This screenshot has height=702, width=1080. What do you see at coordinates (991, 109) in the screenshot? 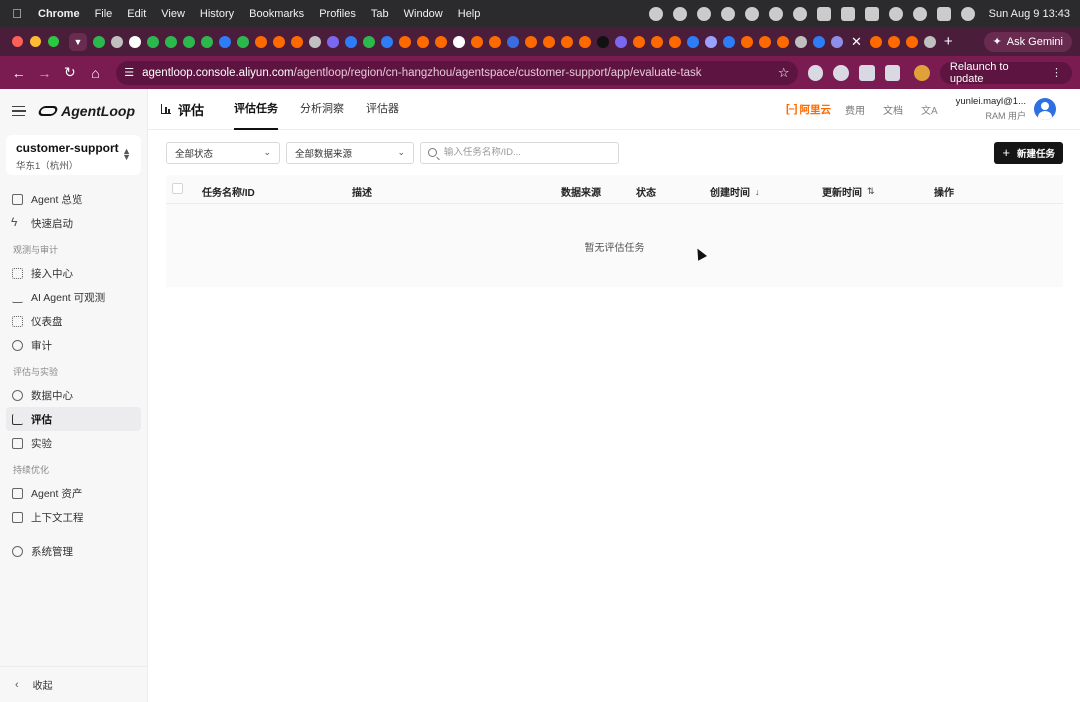
I see `user-info: yunlei.mayl@1... RAM 用户` at bounding box center [991, 109].